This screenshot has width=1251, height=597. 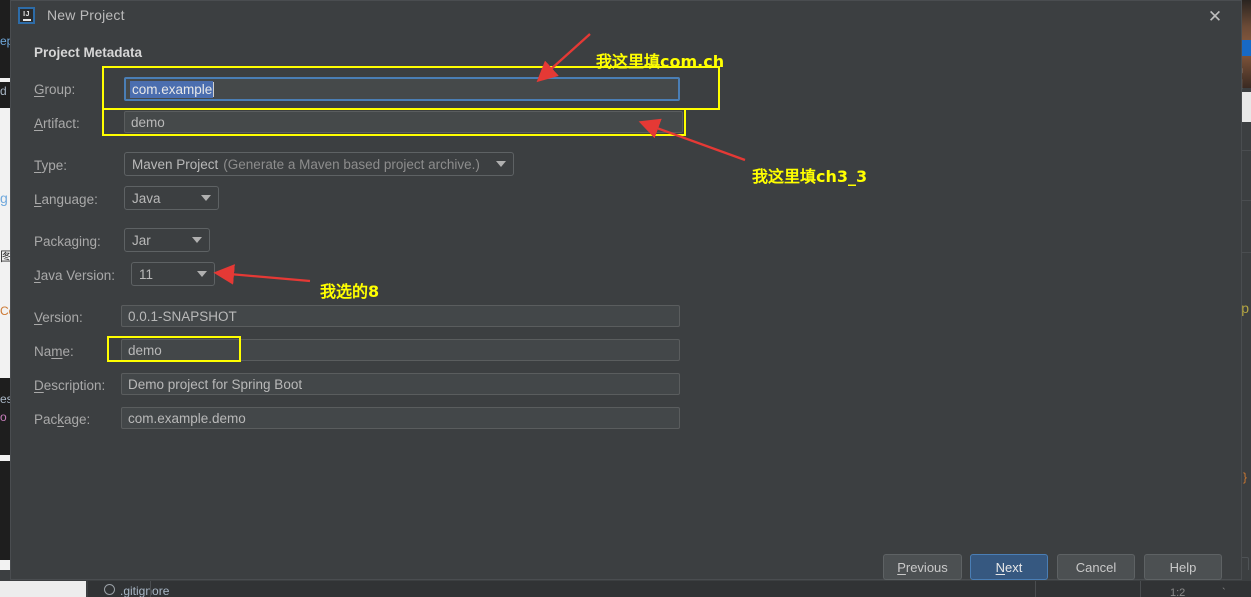 I want to click on background-right-yellow-text: p, so click(x=1245, y=308).